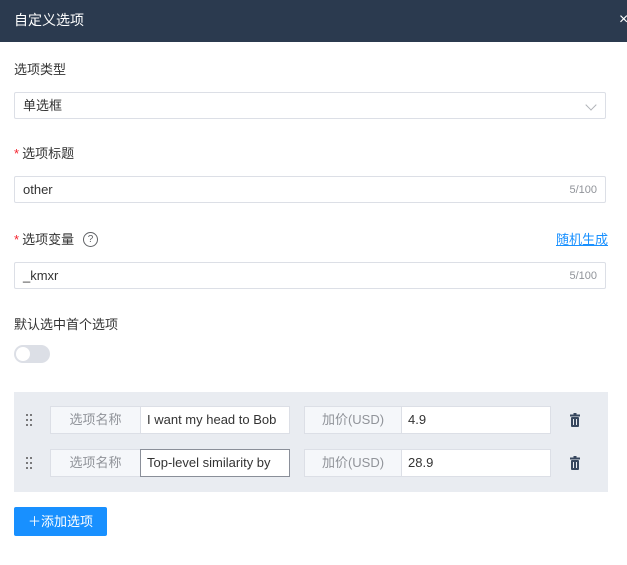 This screenshot has width=627, height=565. I want to click on option-title-label: * 选项标题, so click(44, 154).